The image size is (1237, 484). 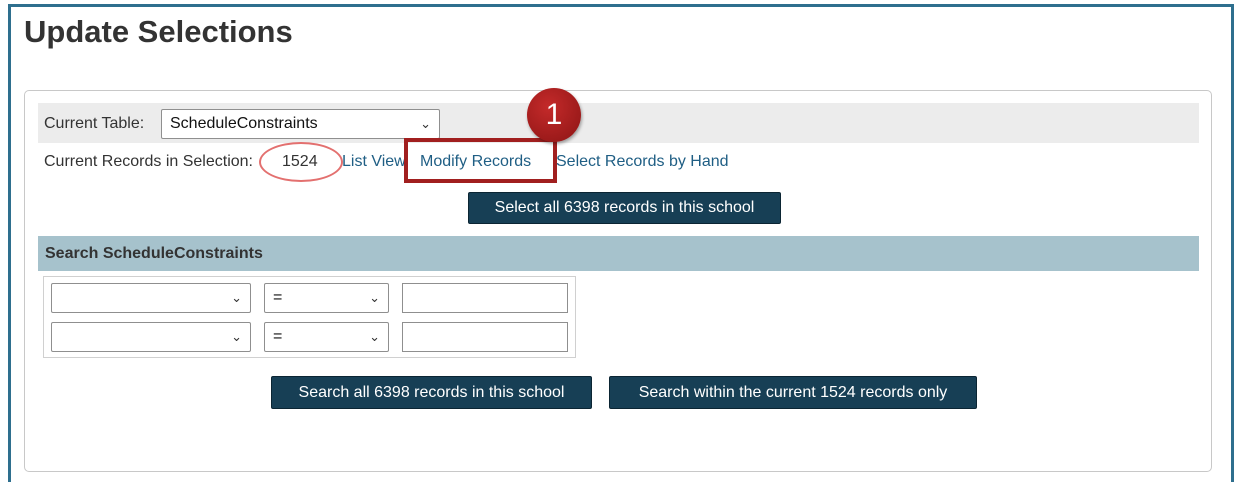 What do you see at coordinates (151, 337) in the screenshot?
I see `search-field-select-2: ⌄` at bounding box center [151, 337].